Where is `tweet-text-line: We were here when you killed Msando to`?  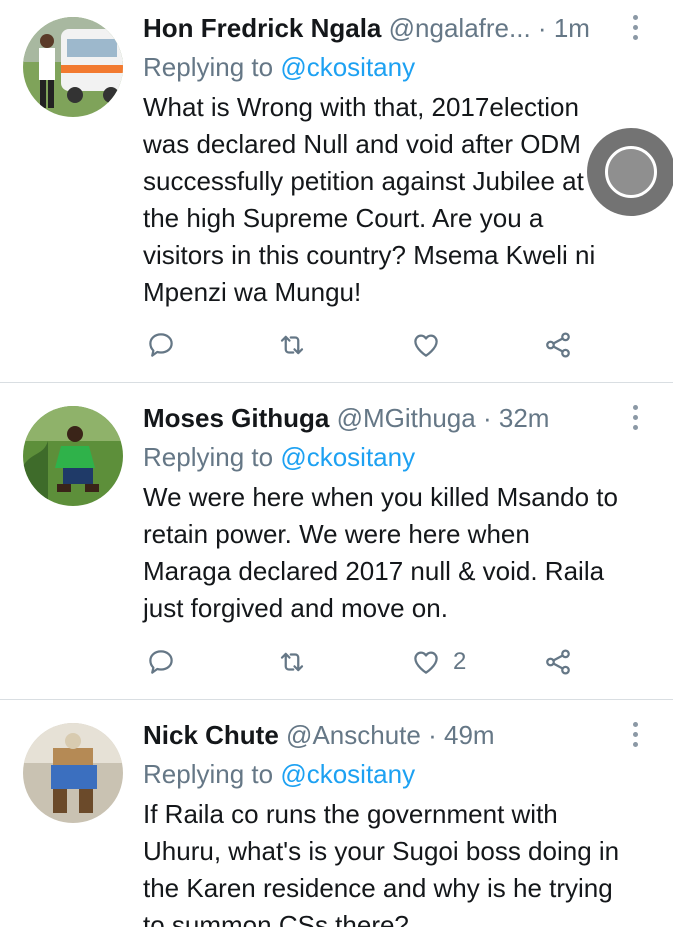
tweet-text-line: We were here when you killed Msando to is located at coordinates (380, 497).